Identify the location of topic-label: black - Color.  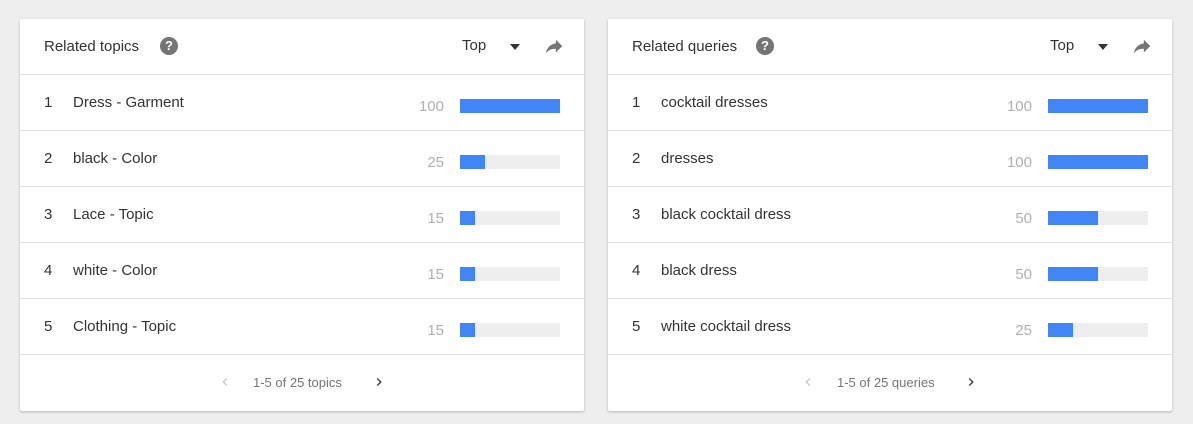
(115, 158).